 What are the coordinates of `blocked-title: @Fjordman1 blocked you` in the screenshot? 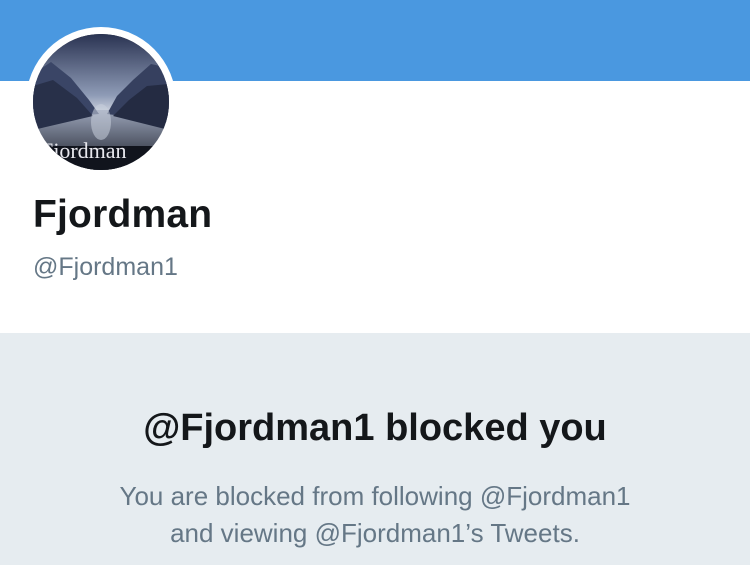 It's located at (375, 428).